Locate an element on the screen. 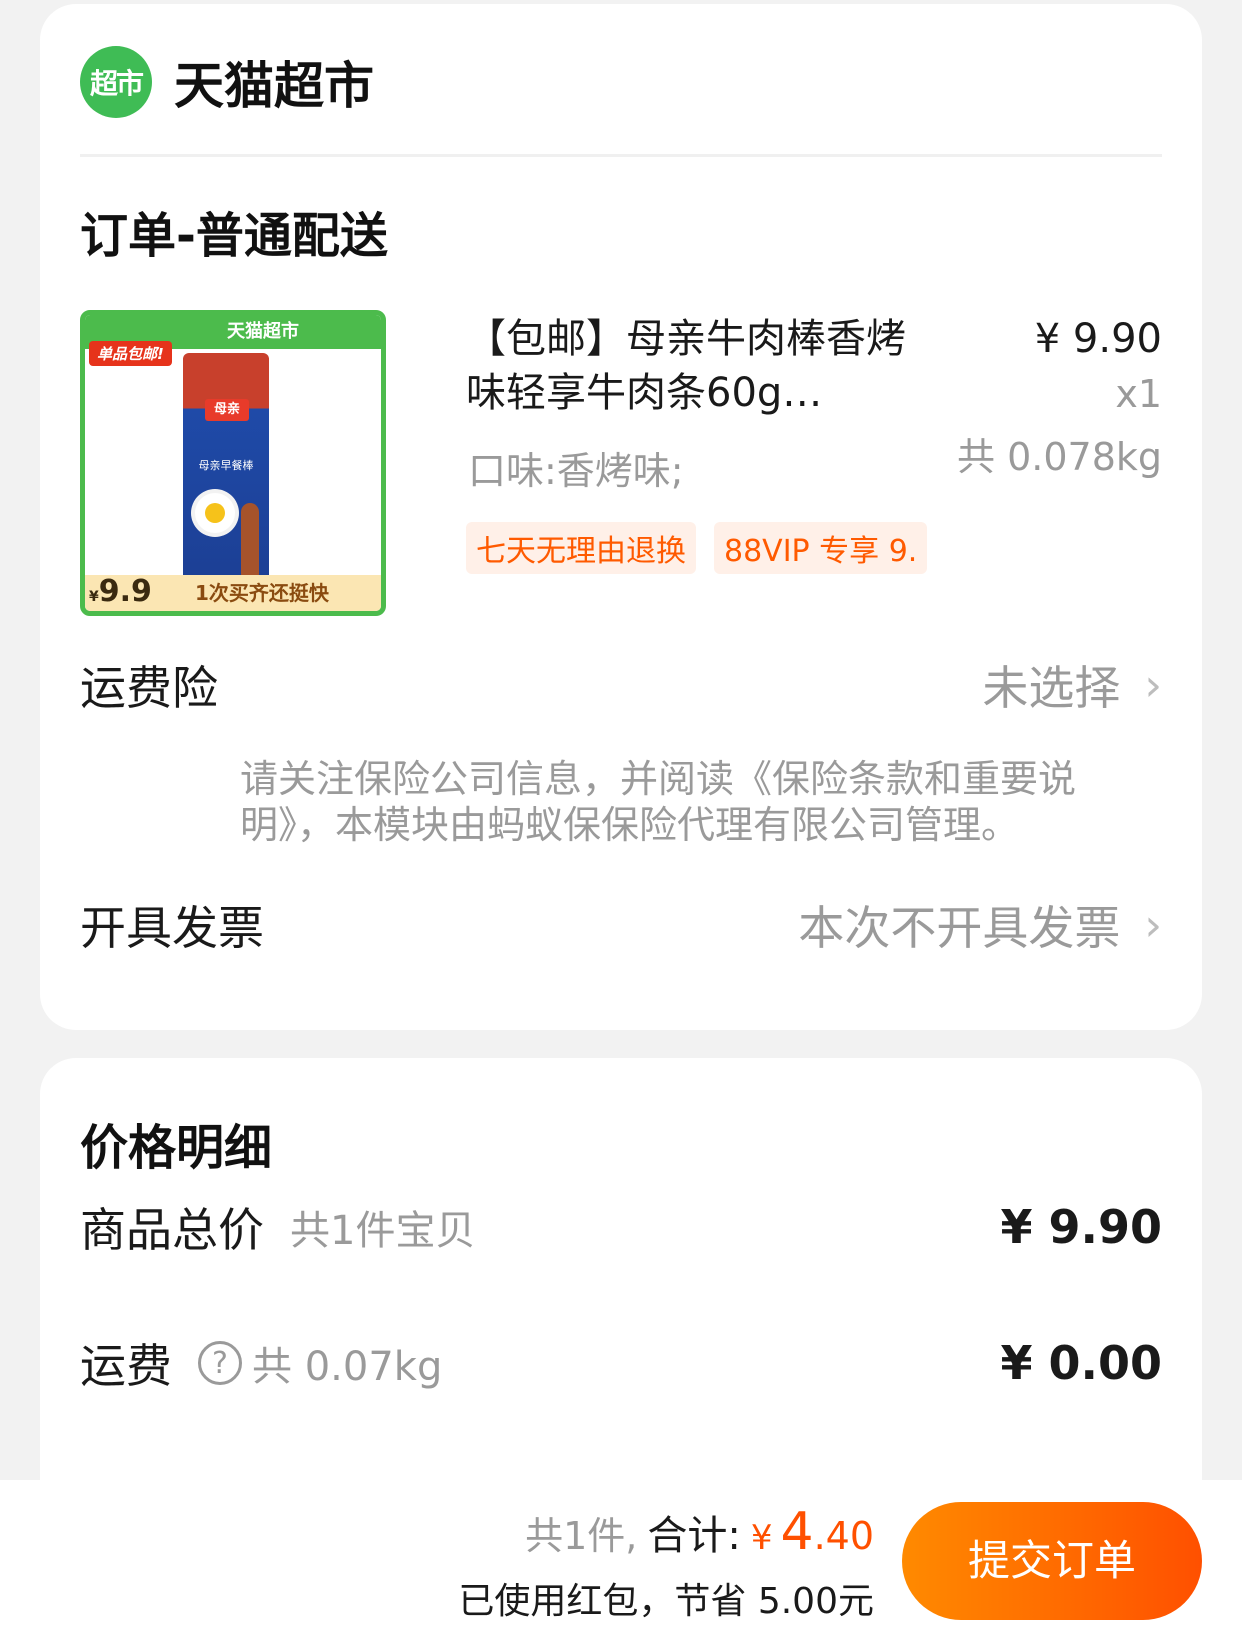 The width and height of the screenshot is (1242, 1644). insurance-value: 未选择 is located at coordinates (1051, 688).